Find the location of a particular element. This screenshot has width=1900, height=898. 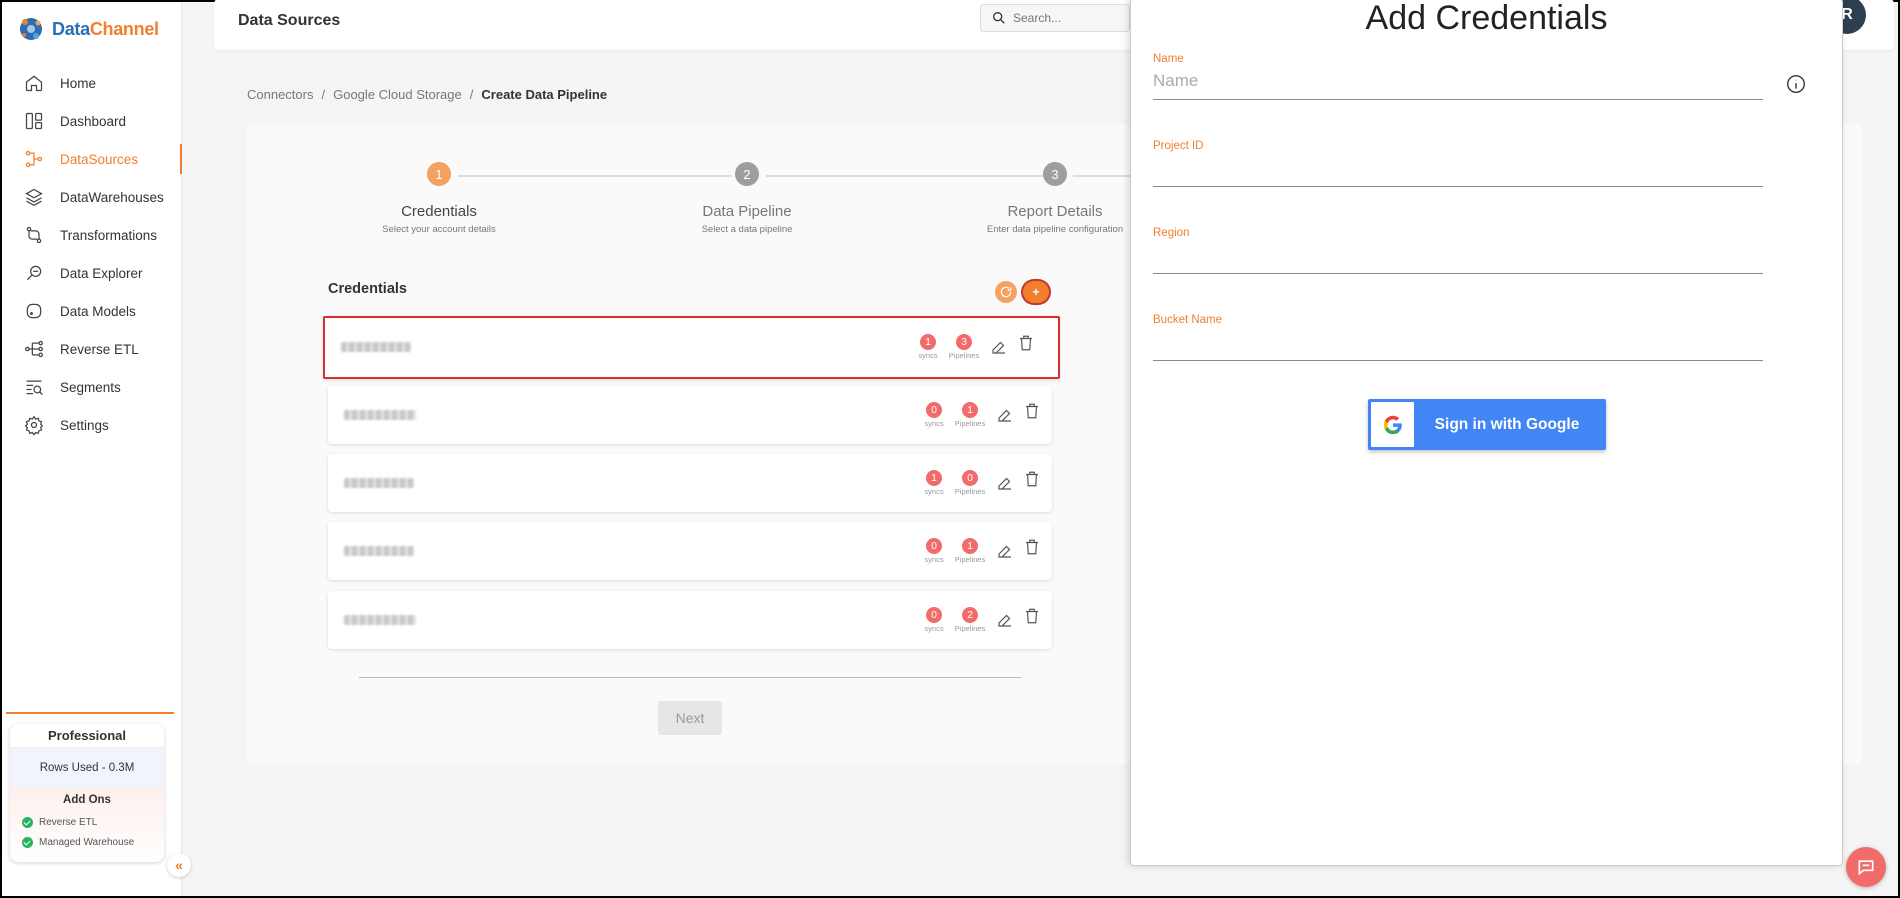

credential-row: 0 syncs 2 Pipelines is located at coordinates (690, 620).